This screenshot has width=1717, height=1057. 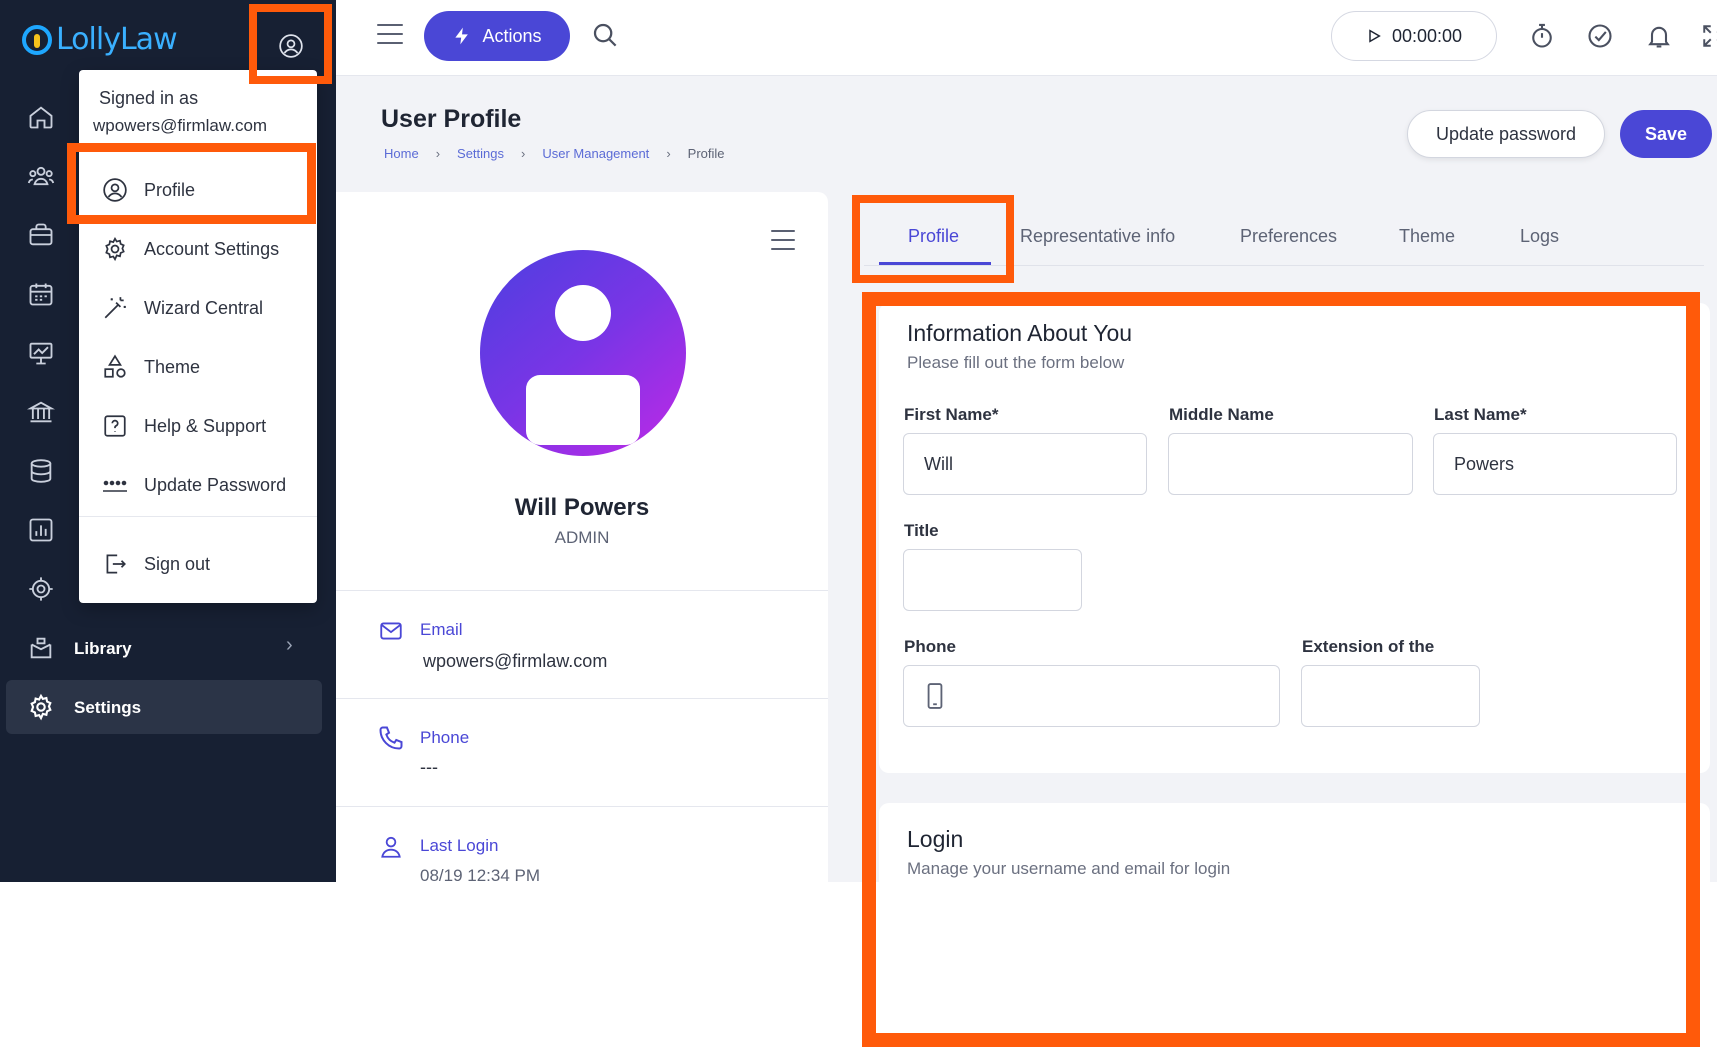 What do you see at coordinates (595, 153) in the screenshot?
I see `breadcrumb-user-management: User Management` at bounding box center [595, 153].